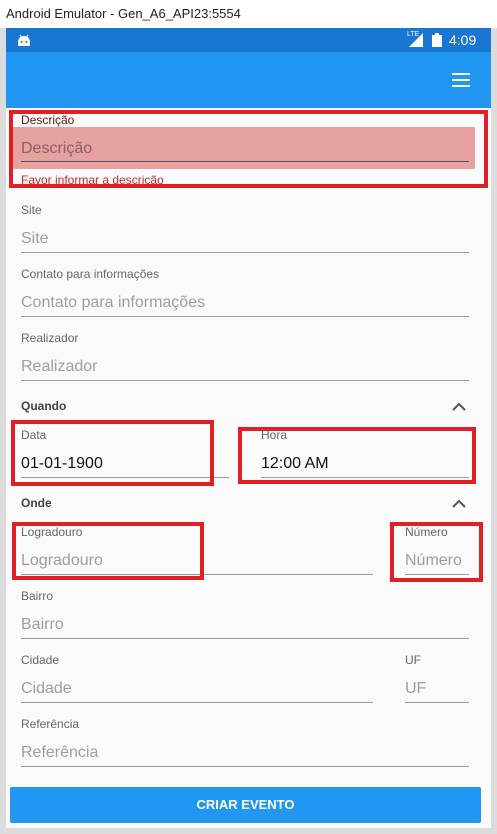 Image resolution: width=497 pixels, height=834 pixels. Describe the element at coordinates (113, 303) in the screenshot. I see `contato-input: Contato para informações` at that location.